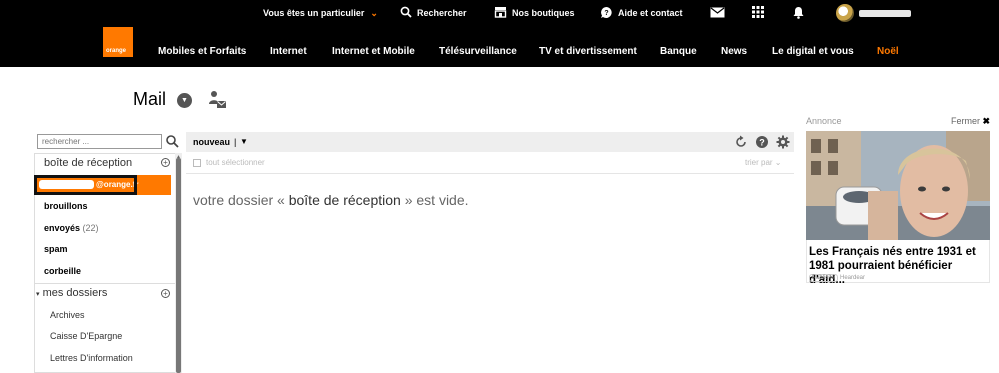  Describe the element at coordinates (543, 13) in the screenshot. I see `shops-link-label: Nos boutiques` at that location.